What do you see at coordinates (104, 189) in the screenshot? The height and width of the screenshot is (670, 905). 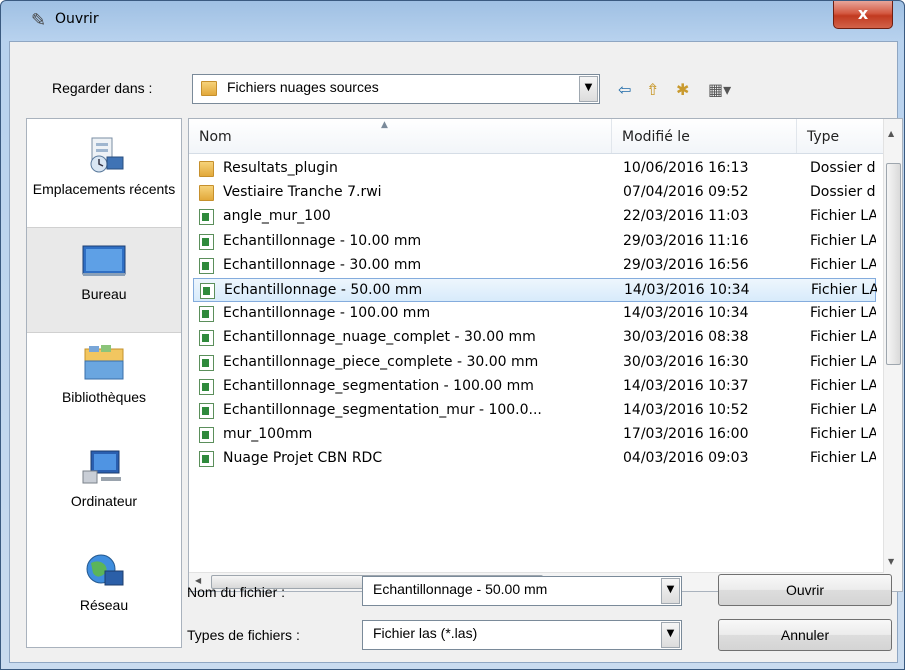 I see `place-label: Emplacements récents` at bounding box center [104, 189].